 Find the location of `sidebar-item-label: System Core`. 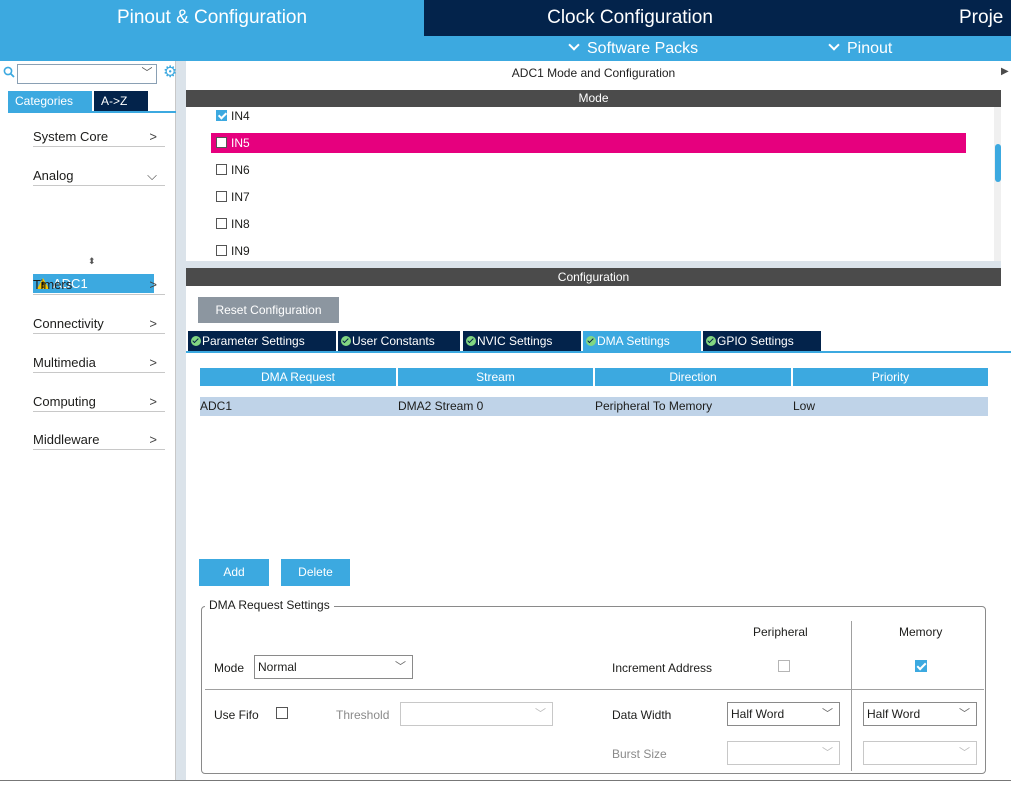

sidebar-item-label: System Core is located at coordinates (71, 136).